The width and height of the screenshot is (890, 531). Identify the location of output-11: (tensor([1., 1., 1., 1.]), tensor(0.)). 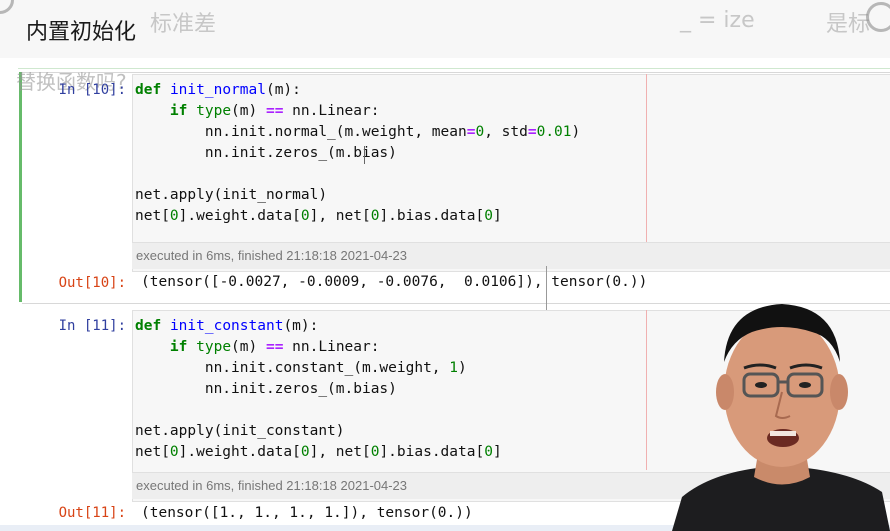
(307, 513).